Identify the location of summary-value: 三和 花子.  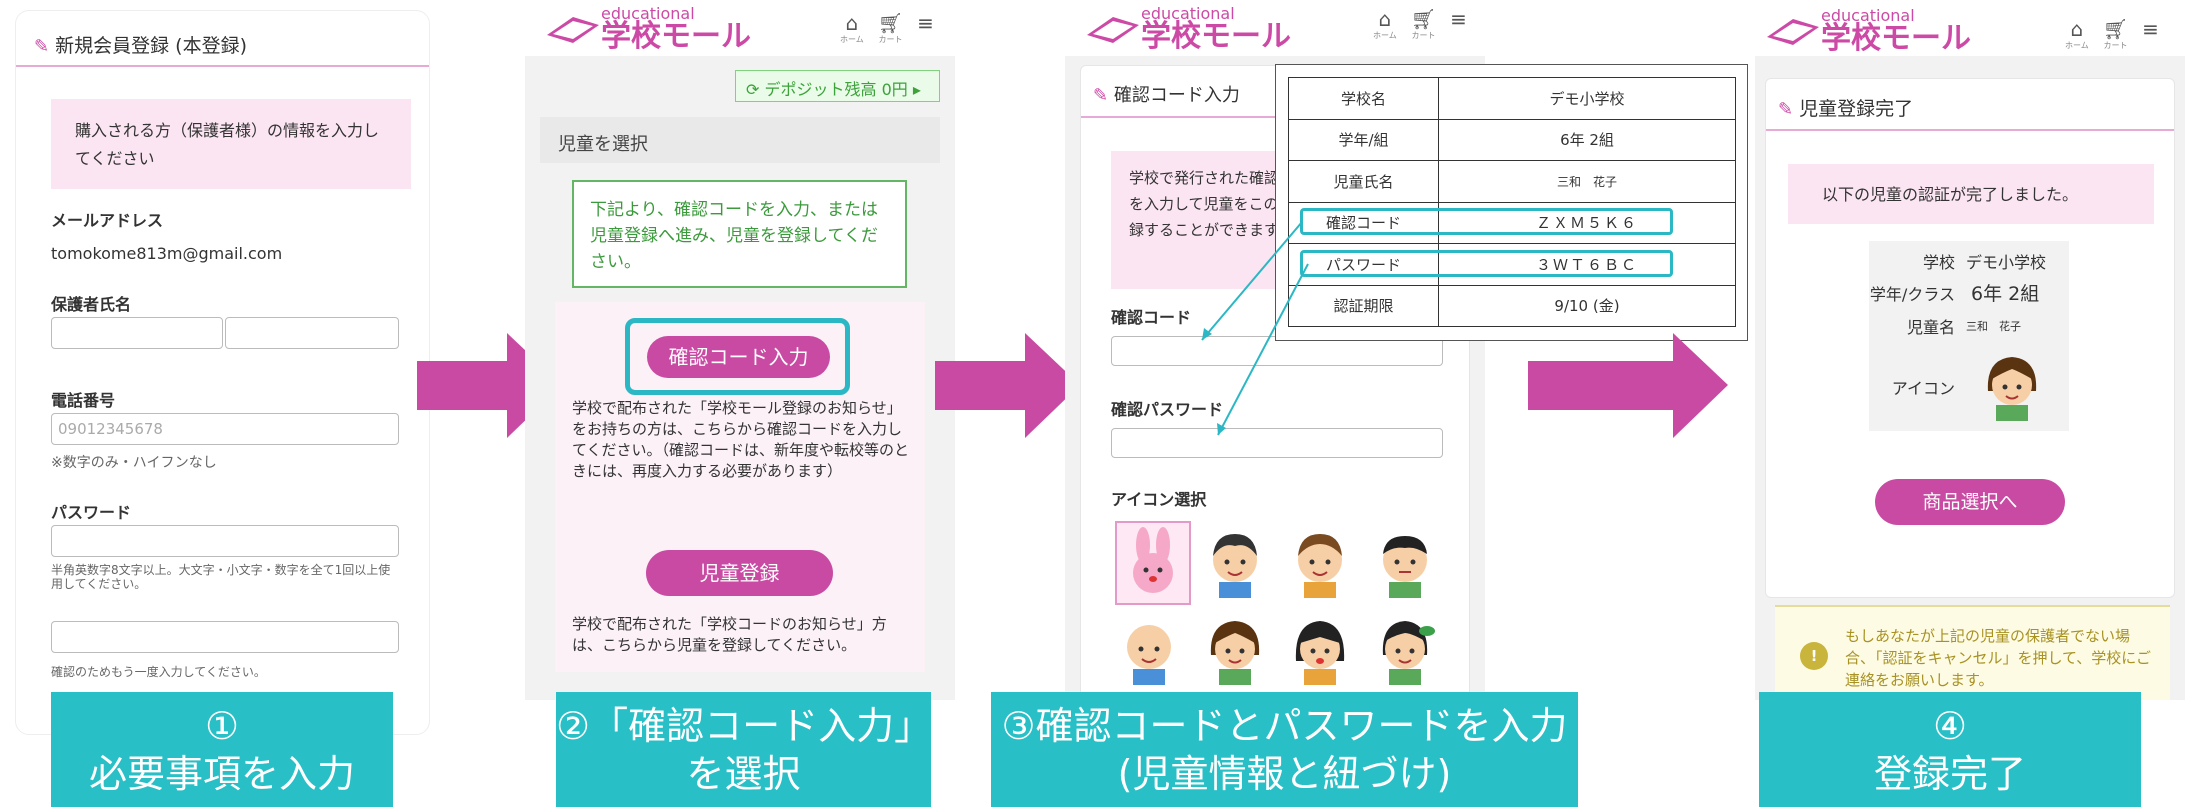
(1993, 326).